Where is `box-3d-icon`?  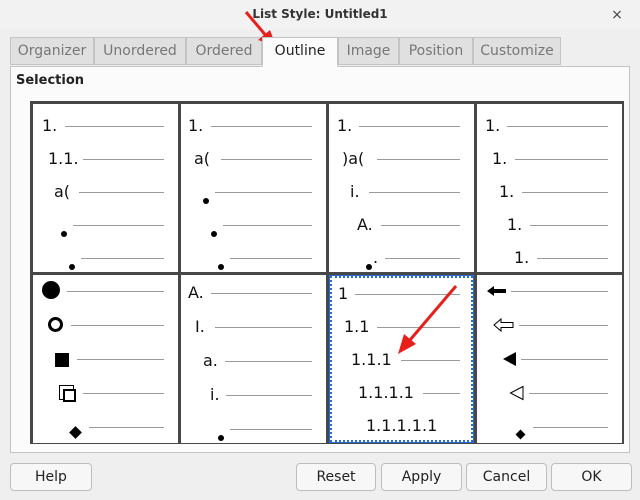
box-3d-icon is located at coordinates (69, 397).